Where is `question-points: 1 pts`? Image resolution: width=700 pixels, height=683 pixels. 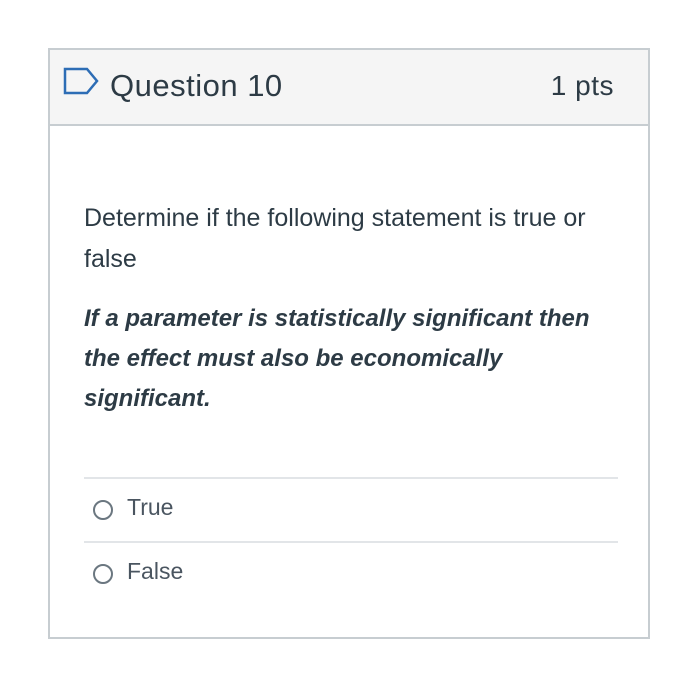
question-points: 1 pts is located at coordinates (582, 85).